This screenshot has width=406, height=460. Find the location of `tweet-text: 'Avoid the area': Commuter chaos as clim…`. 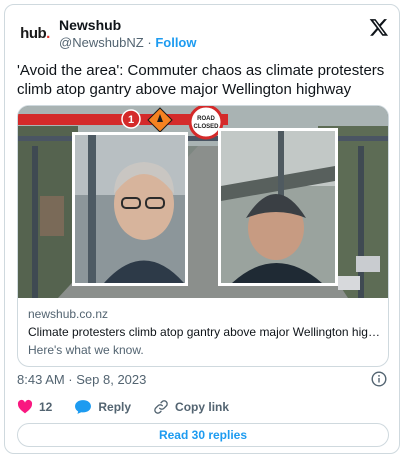

tweet-text: 'Avoid the area': Commuter chaos as clim… is located at coordinates (201, 80).